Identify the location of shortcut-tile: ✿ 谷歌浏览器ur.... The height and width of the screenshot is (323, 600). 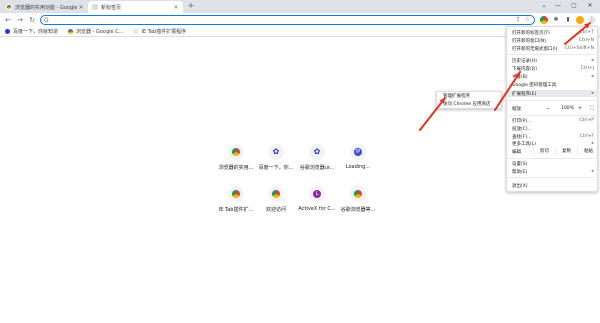
(317, 157).